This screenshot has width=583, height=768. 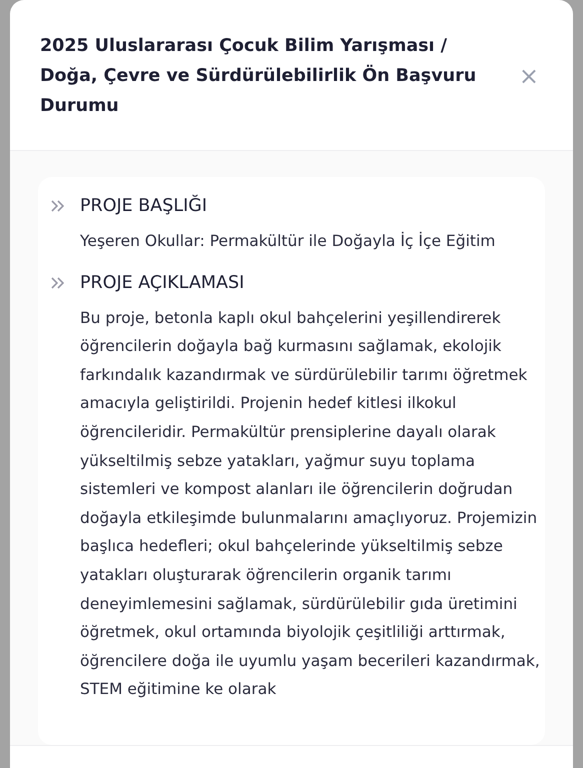 What do you see at coordinates (143, 206) in the screenshot?
I see `section-heading: PROJE BAŞLIĞI` at bounding box center [143, 206].